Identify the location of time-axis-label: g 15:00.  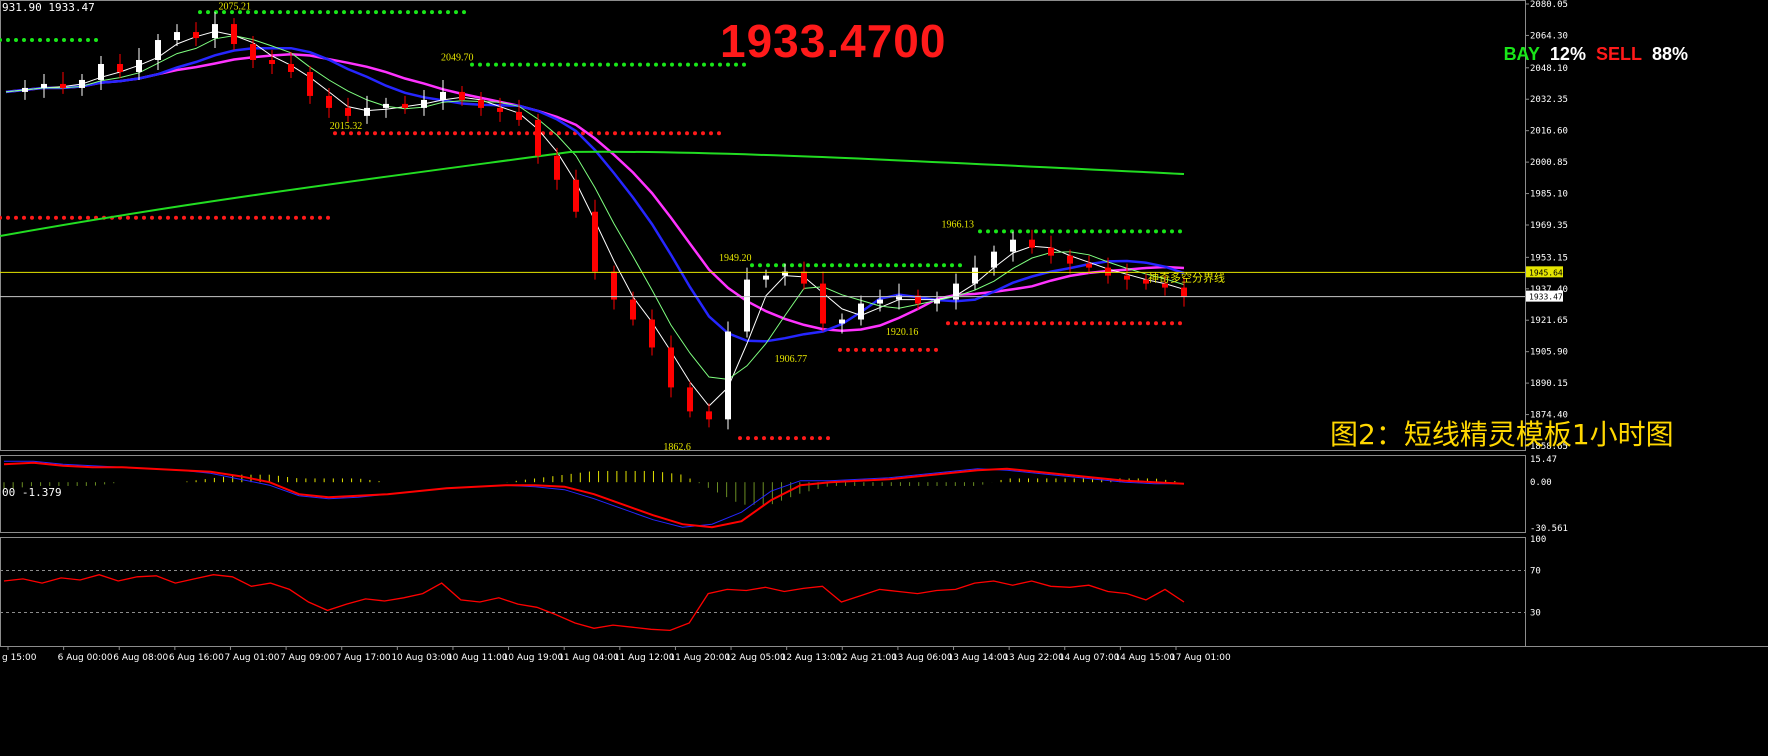
(19, 658).